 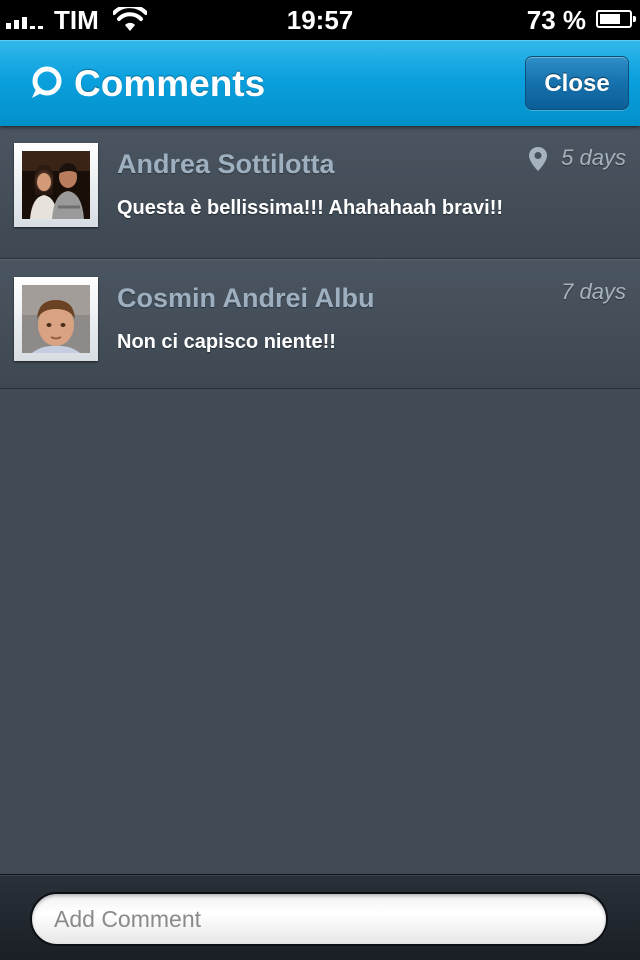 I want to click on battery-level-fill, so click(x=610, y=19).